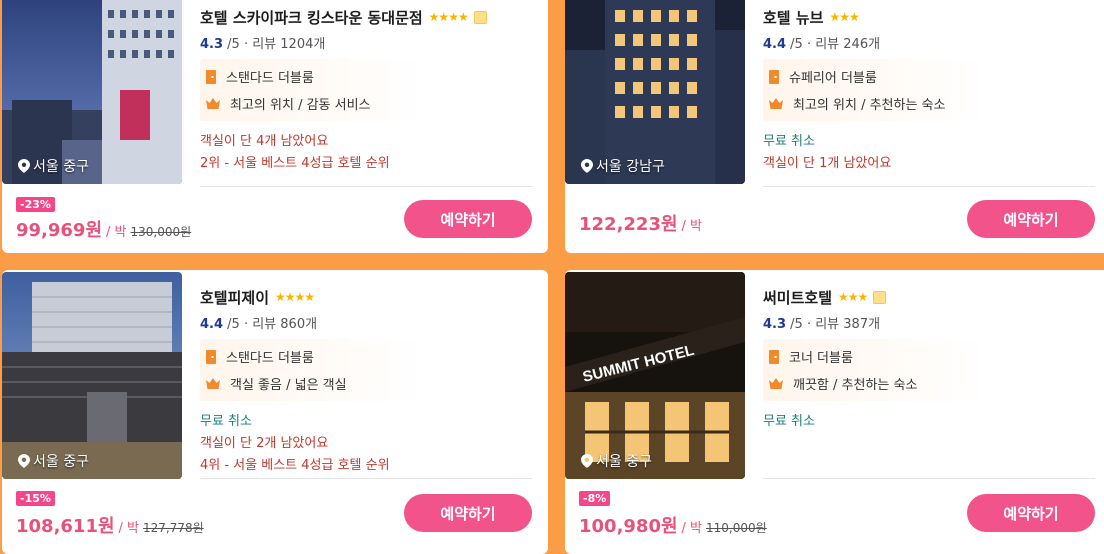  I want to click on hotel-name: 호텔 뉴브, so click(793, 17).